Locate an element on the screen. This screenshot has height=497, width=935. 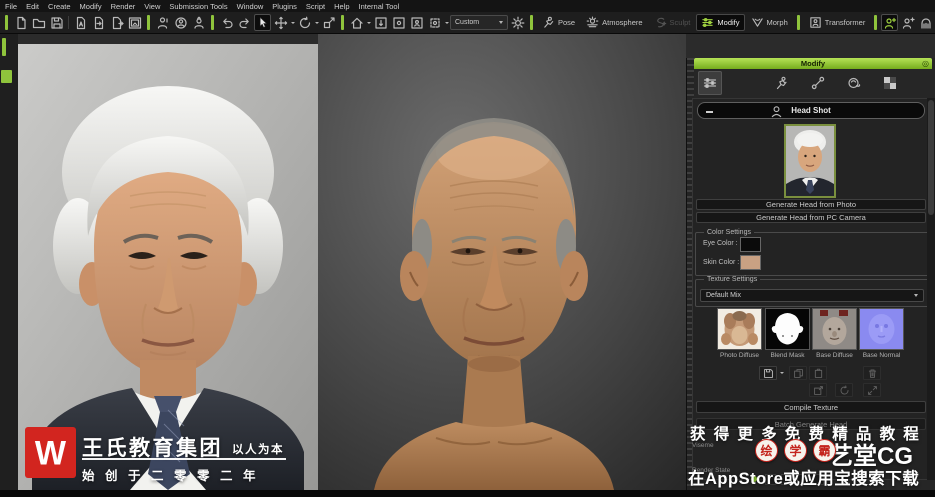
camera-preset-dropdown: Custom is located at coordinates (479, 22).